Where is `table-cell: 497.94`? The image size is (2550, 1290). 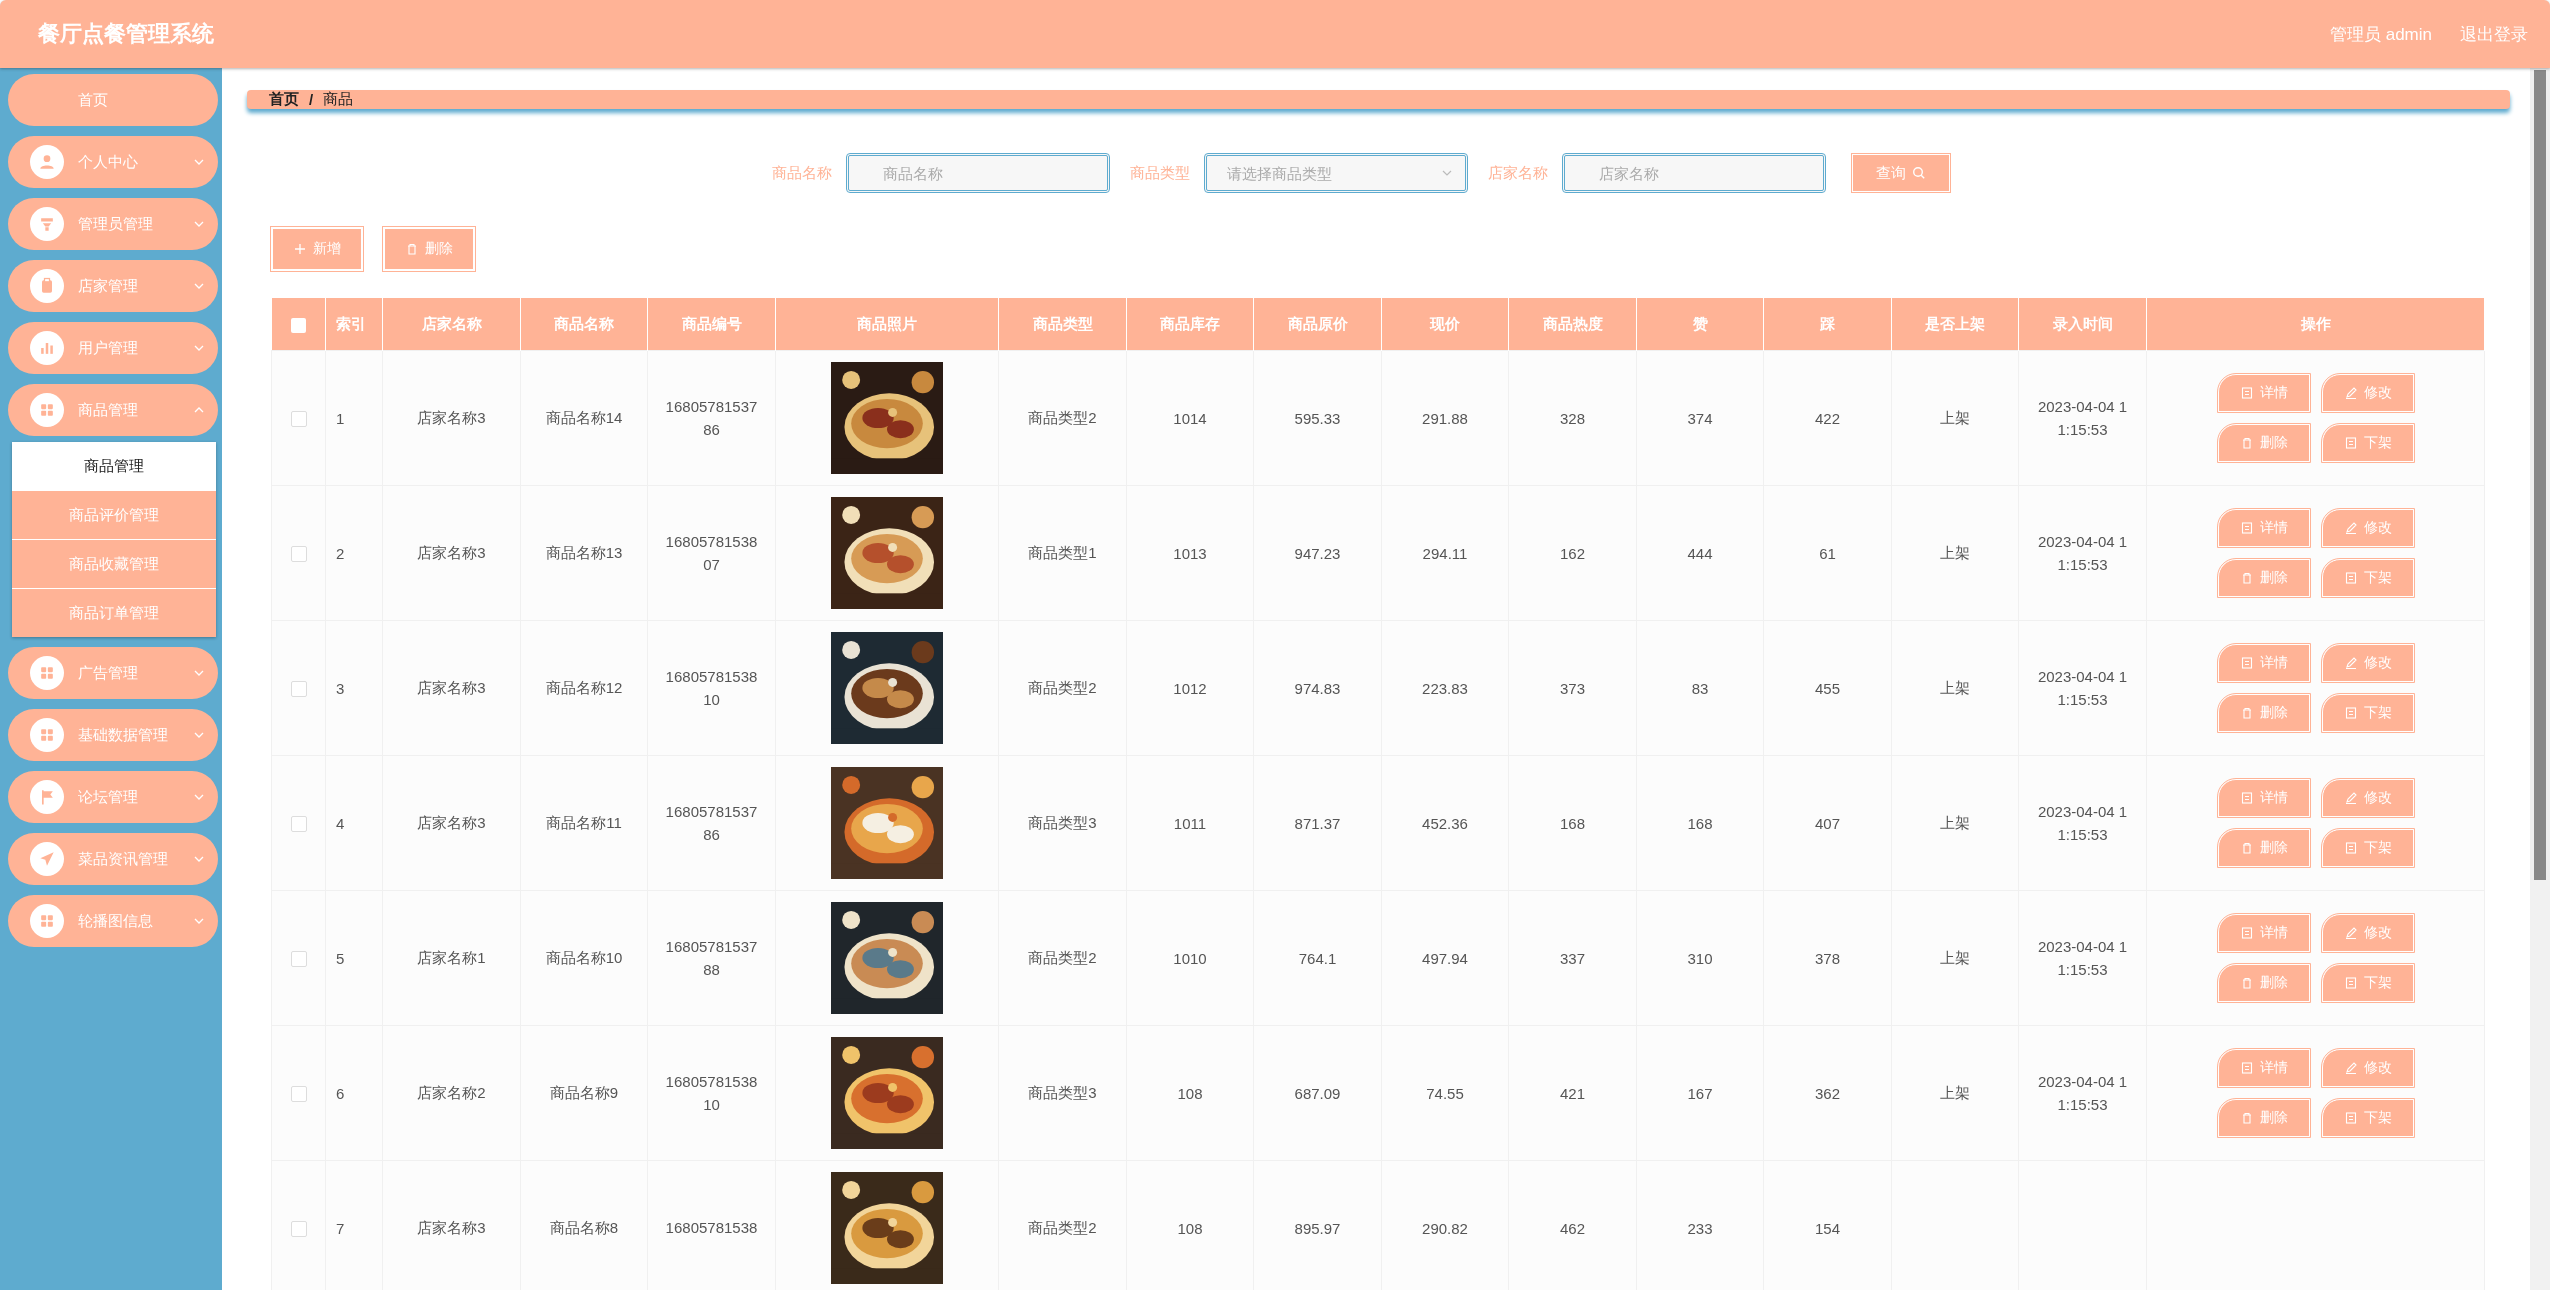
table-cell: 497.94 is located at coordinates (1445, 958).